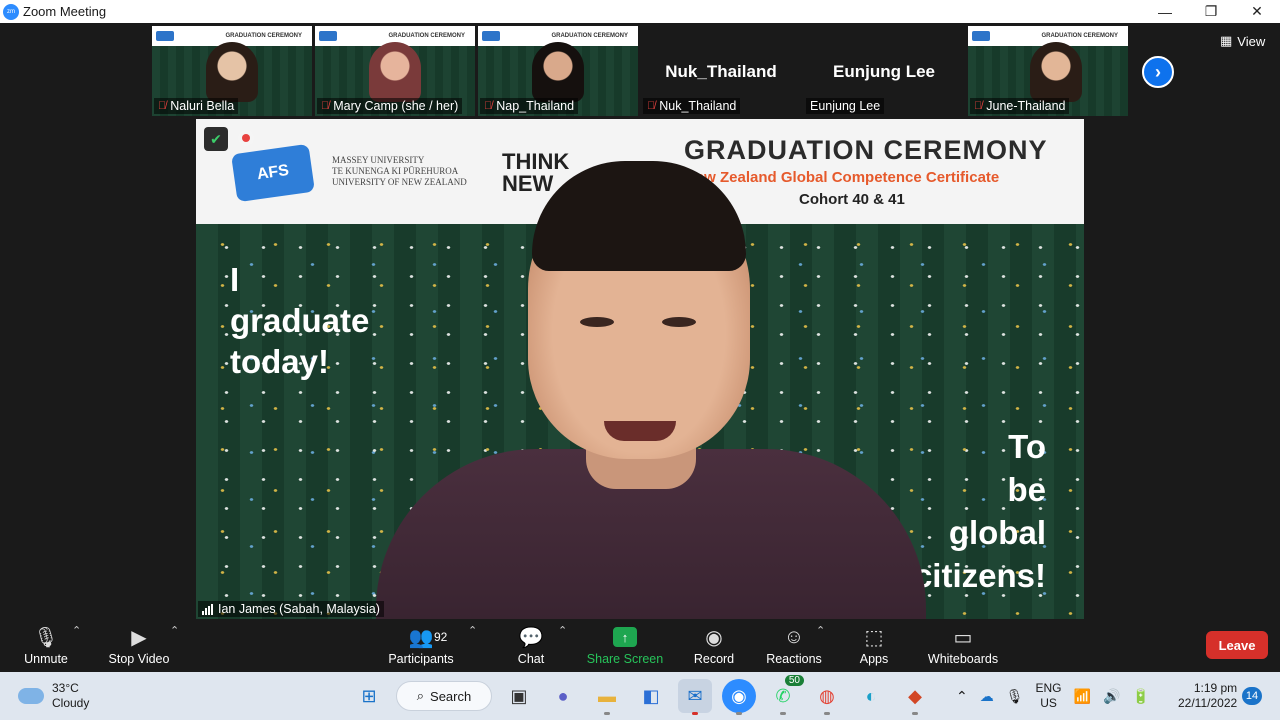 The width and height of the screenshot is (1280, 720). I want to click on weather-widget: 33°C Cloudy, so click(53, 696).